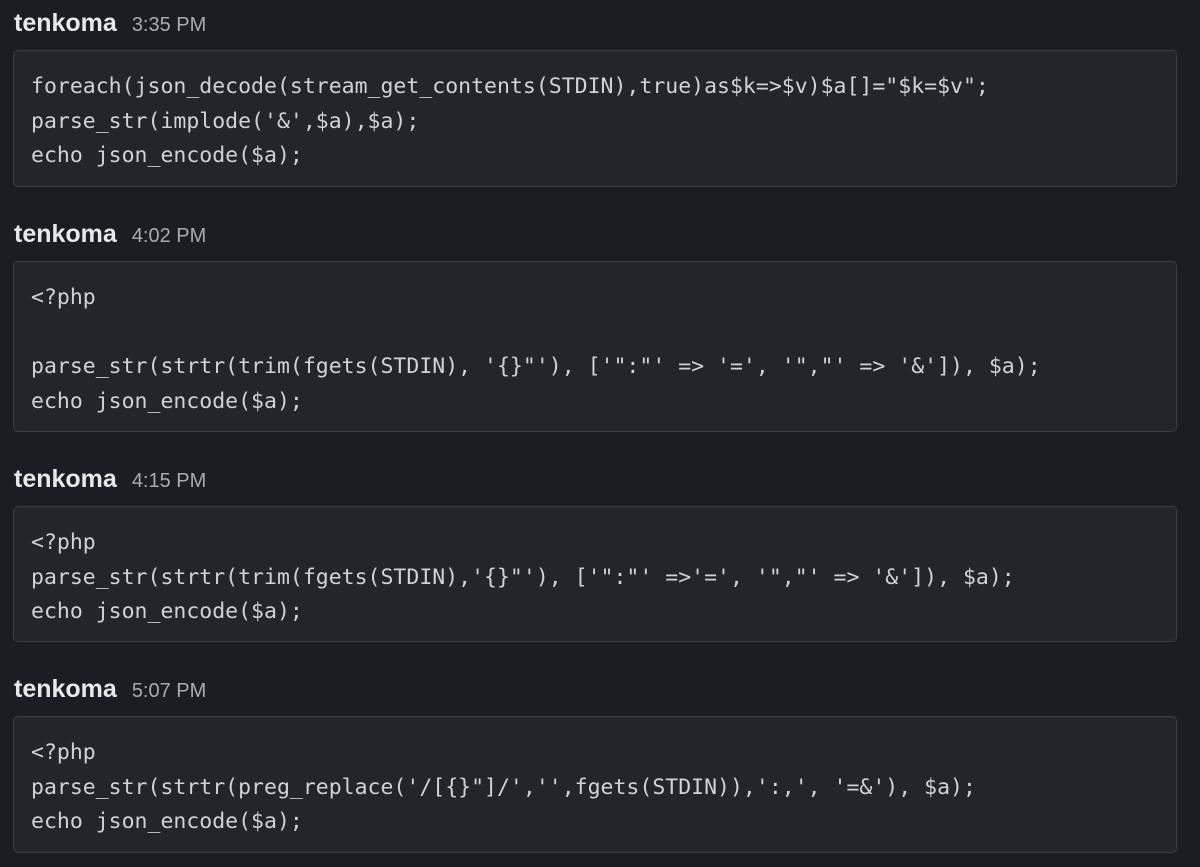 This screenshot has width=1200, height=867. Describe the element at coordinates (225, 121) in the screenshot. I see `code-line: parse_str(implode('&',$a),$a);` at that location.